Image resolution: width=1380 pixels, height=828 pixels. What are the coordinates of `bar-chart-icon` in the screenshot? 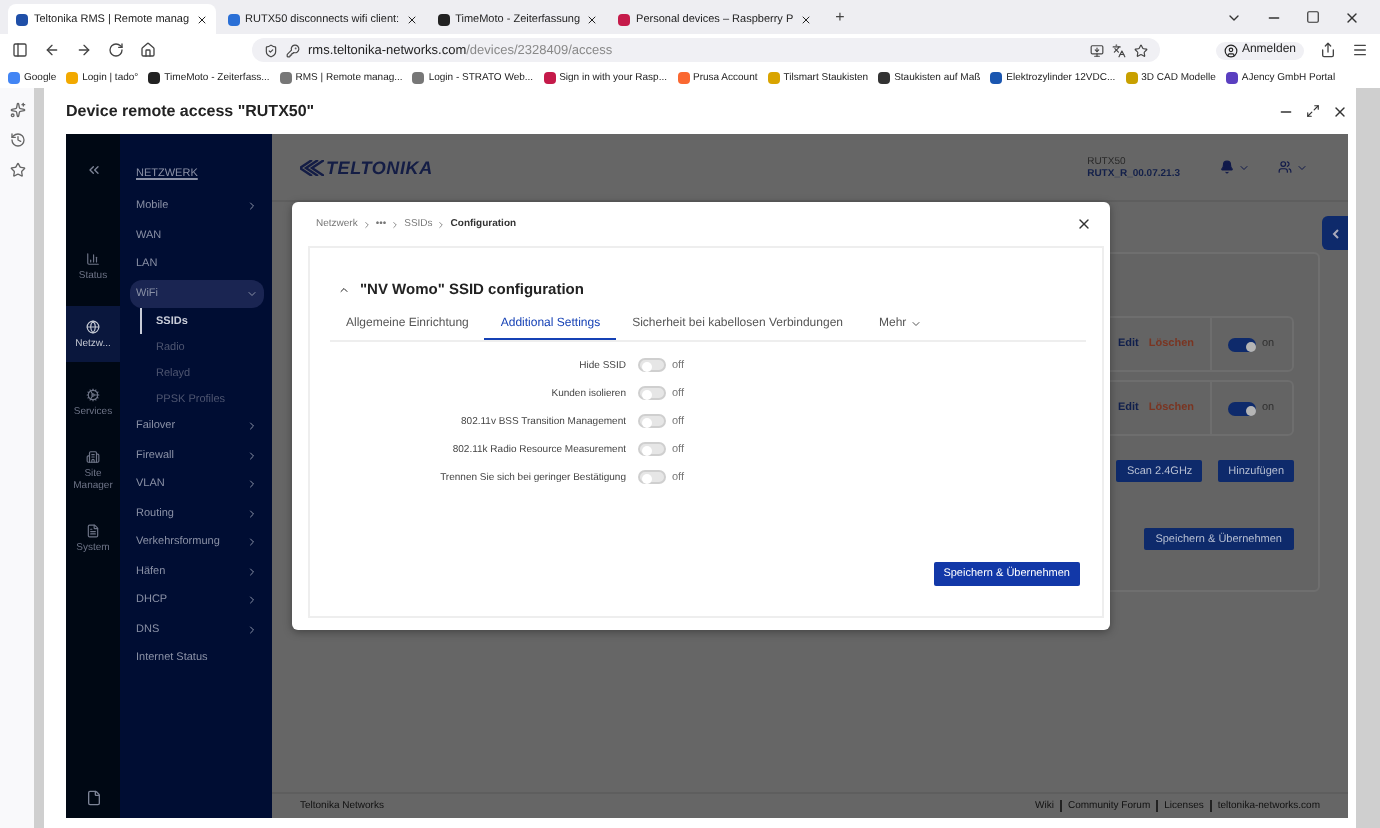 It's located at (93, 258).